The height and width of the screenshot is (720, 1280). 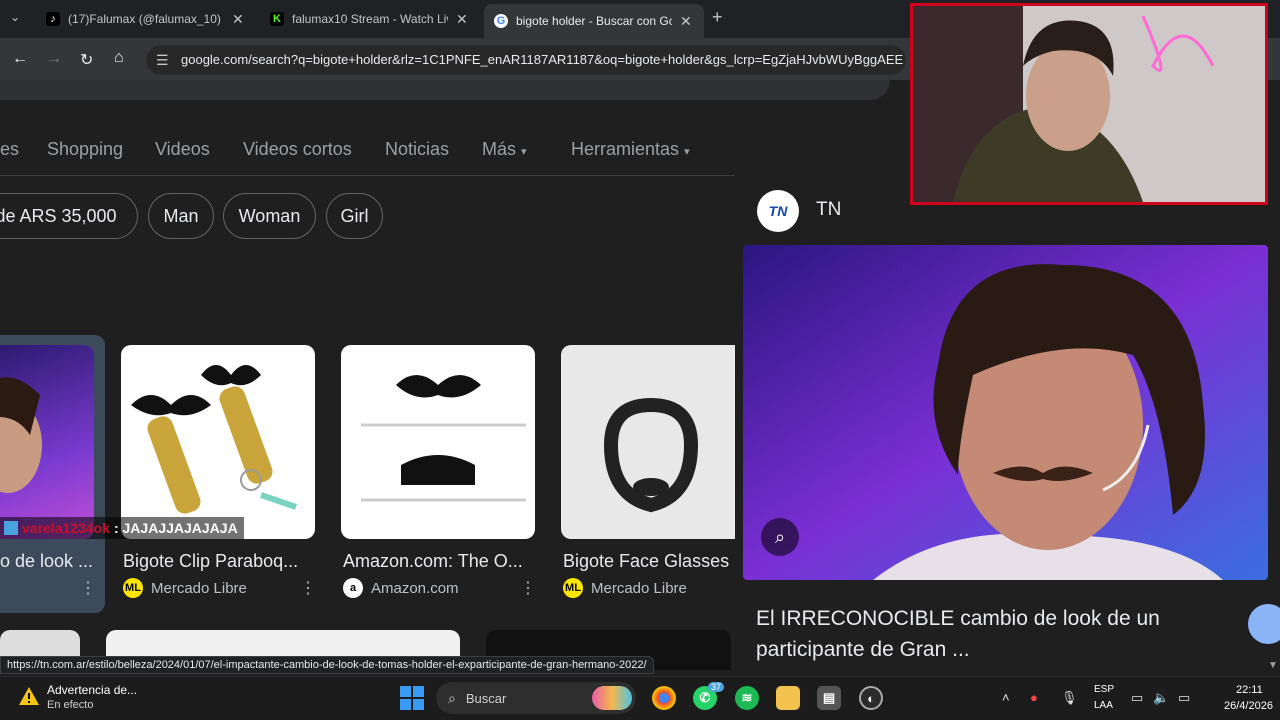 What do you see at coordinates (499, 149) in the screenshot?
I see `tab-more-label: Más` at bounding box center [499, 149].